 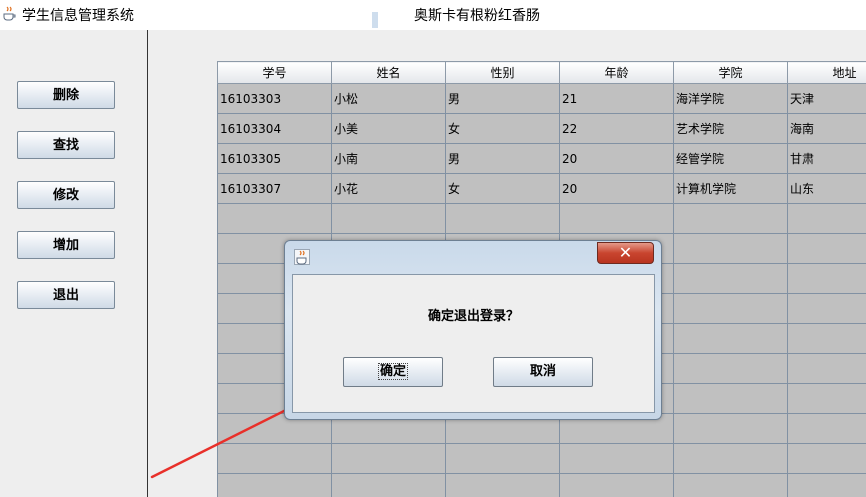 What do you see at coordinates (826, 72) in the screenshot?
I see `column-header-address: 地址` at bounding box center [826, 72].